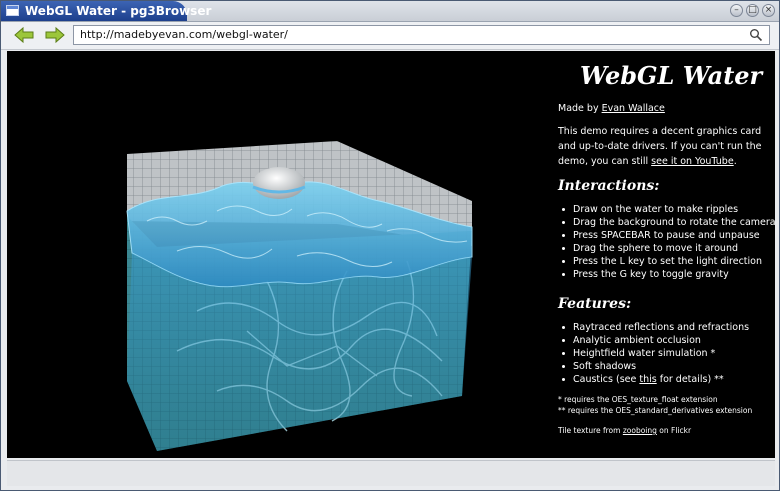 This screenshot has width=780, height=491. I want to click on list-item: Drag the sphere to move it around, so click(666, 248).